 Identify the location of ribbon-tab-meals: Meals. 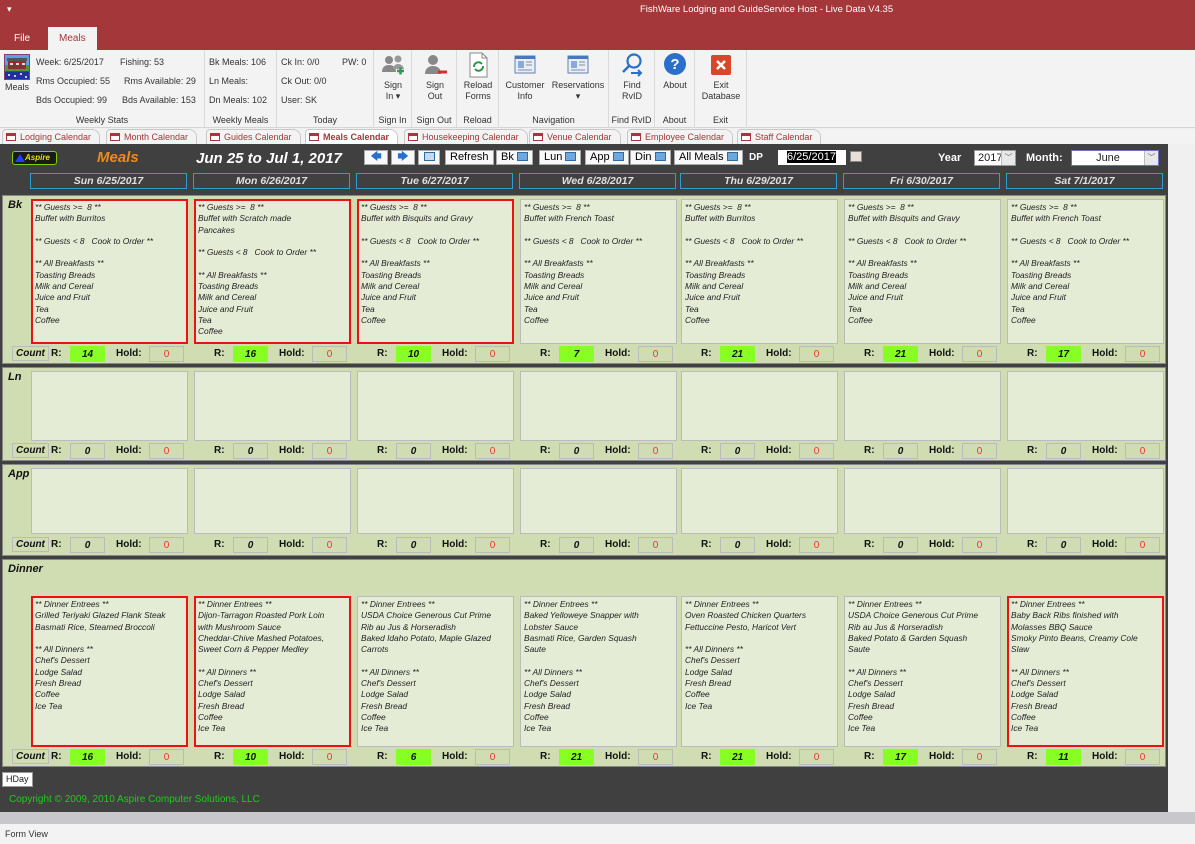
(72, 39).